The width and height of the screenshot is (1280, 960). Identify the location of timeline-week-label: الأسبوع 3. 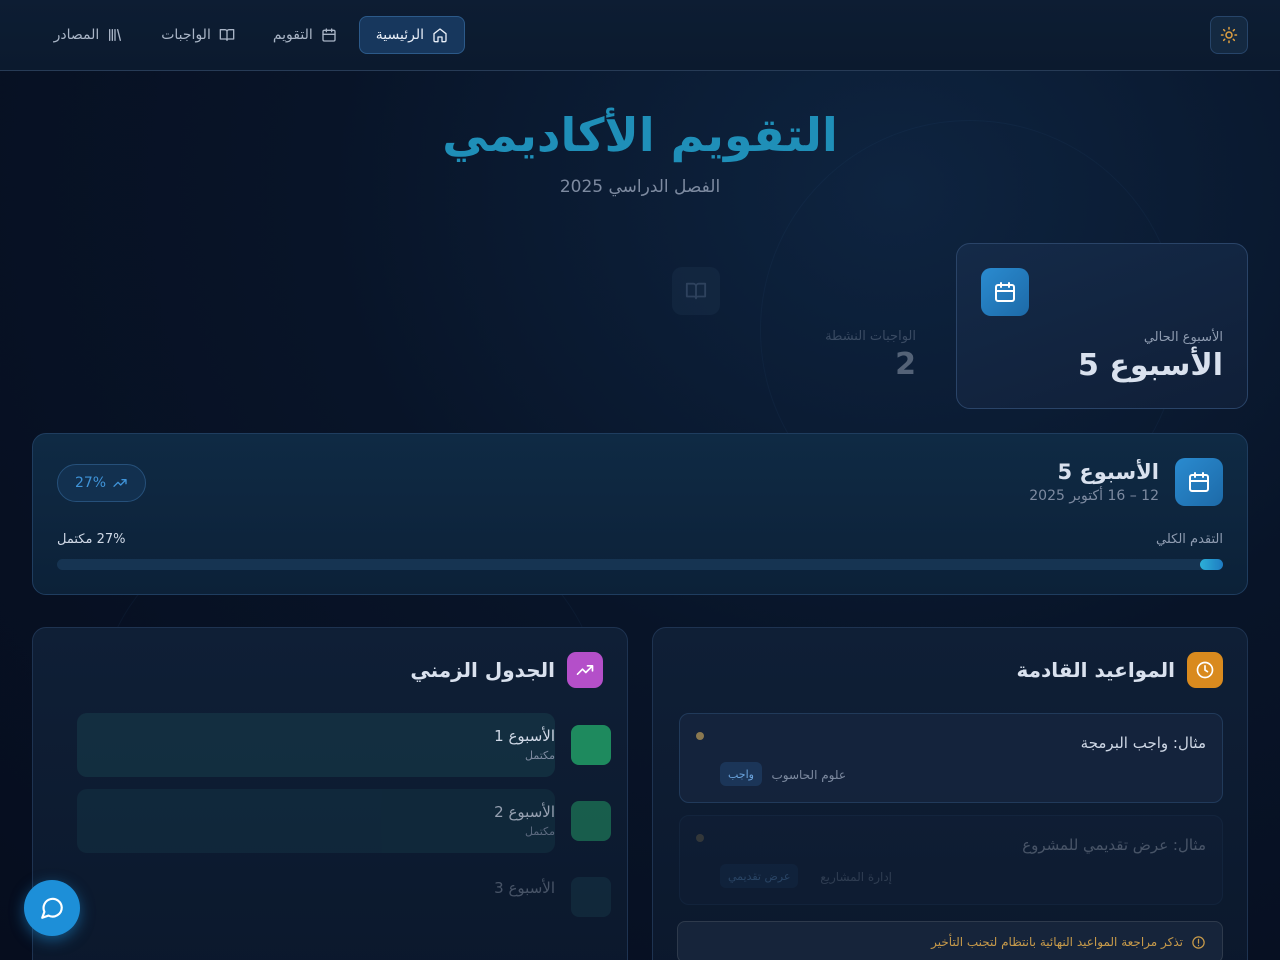
(524, 888).